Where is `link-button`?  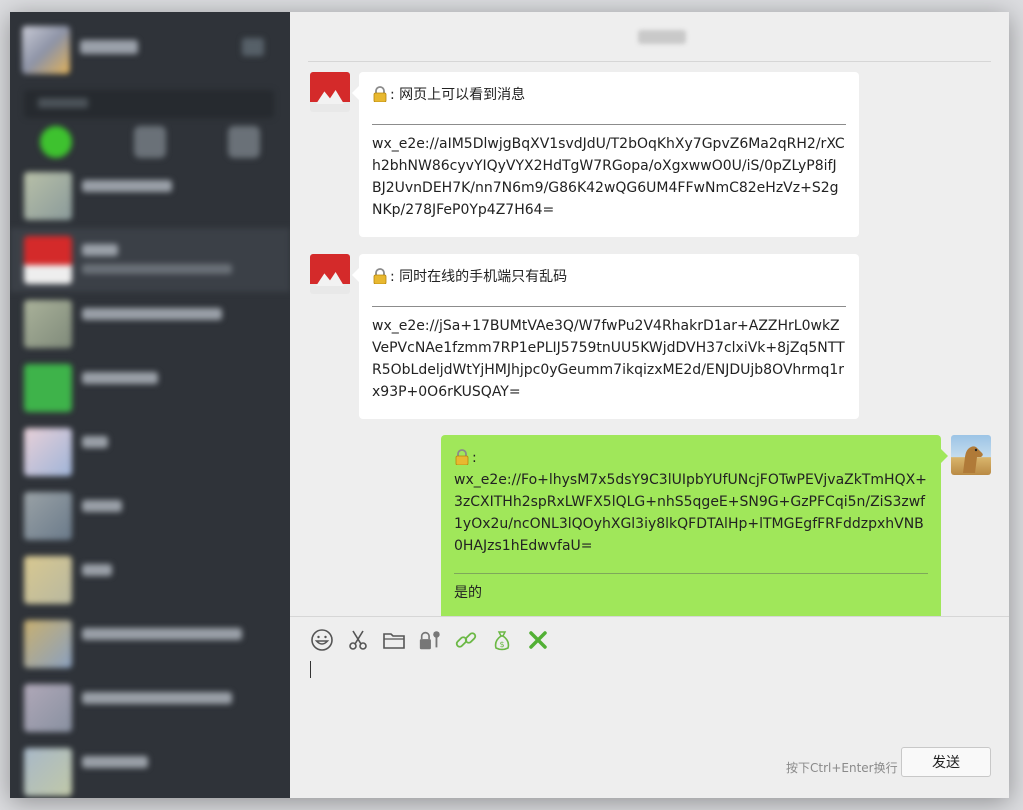 link-button is located at coordinates (466, 640).